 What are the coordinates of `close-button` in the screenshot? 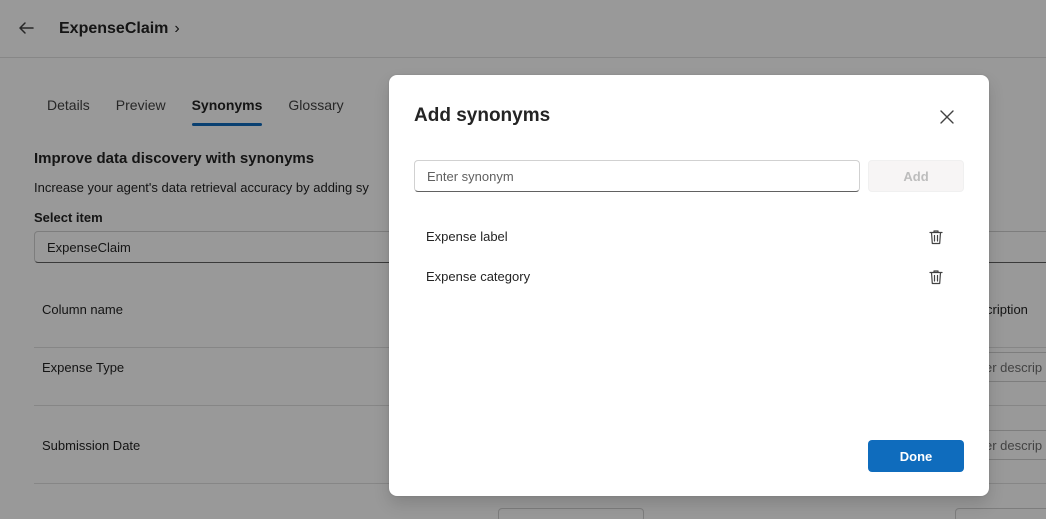 It's located at (947, 117).